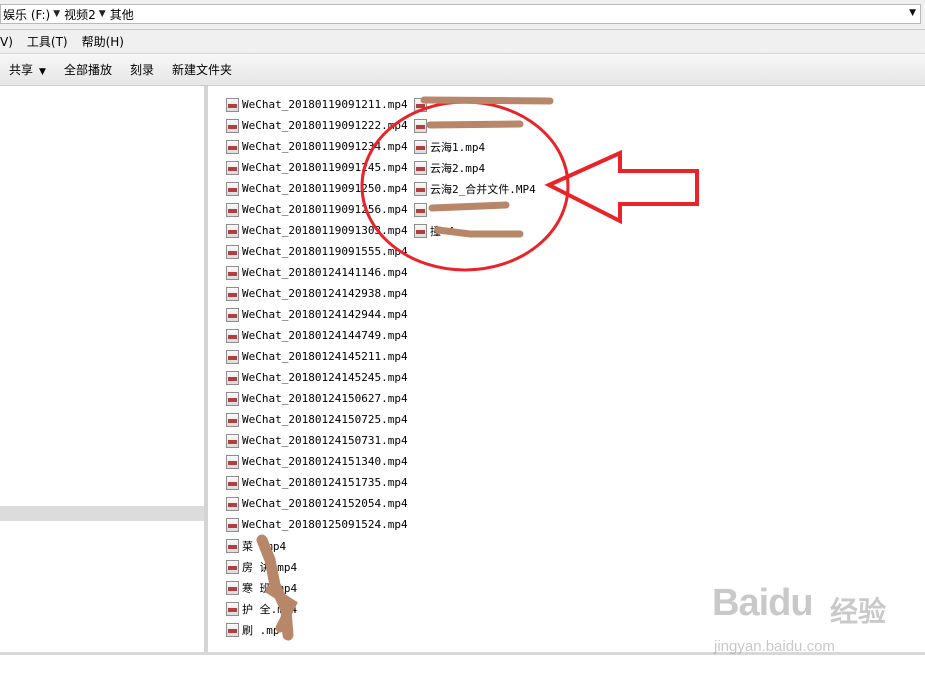 The height and width of the screenshot is (679, 925). I want to click on file-name: 云海1.mp4, so click(458, 147).